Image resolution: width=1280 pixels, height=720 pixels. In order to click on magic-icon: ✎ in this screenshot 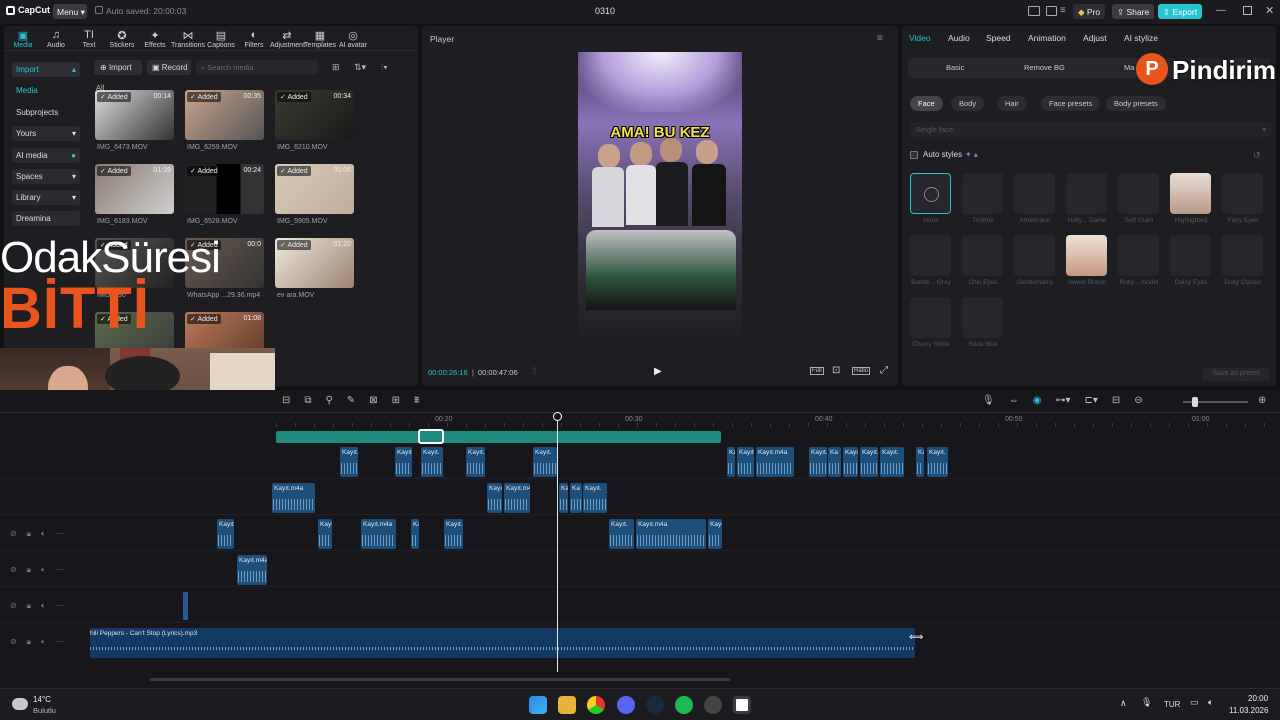, I will do `click(351, 400)`.